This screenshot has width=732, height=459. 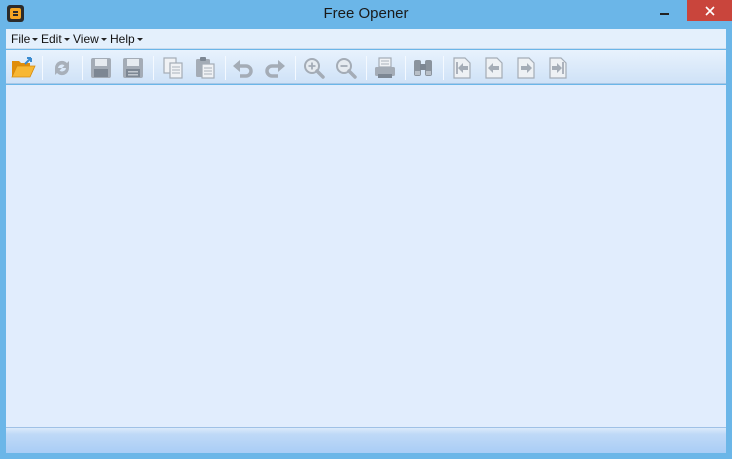 I want to click on refresh-button, so click(x=62, y=68).